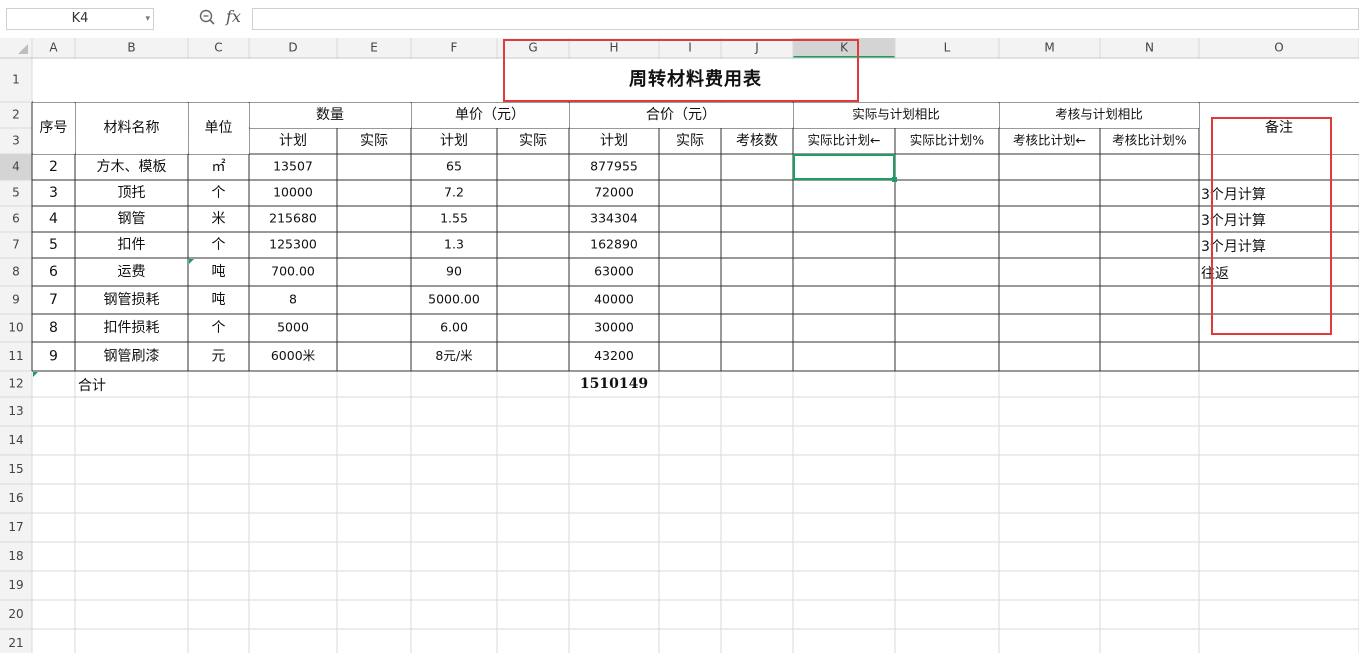 This screenshot has width=1359, height=653. What do you see at coordinates (16, 219) in the screenshot?
I see `row-header-6: 6` at bounding box center [16, 219].